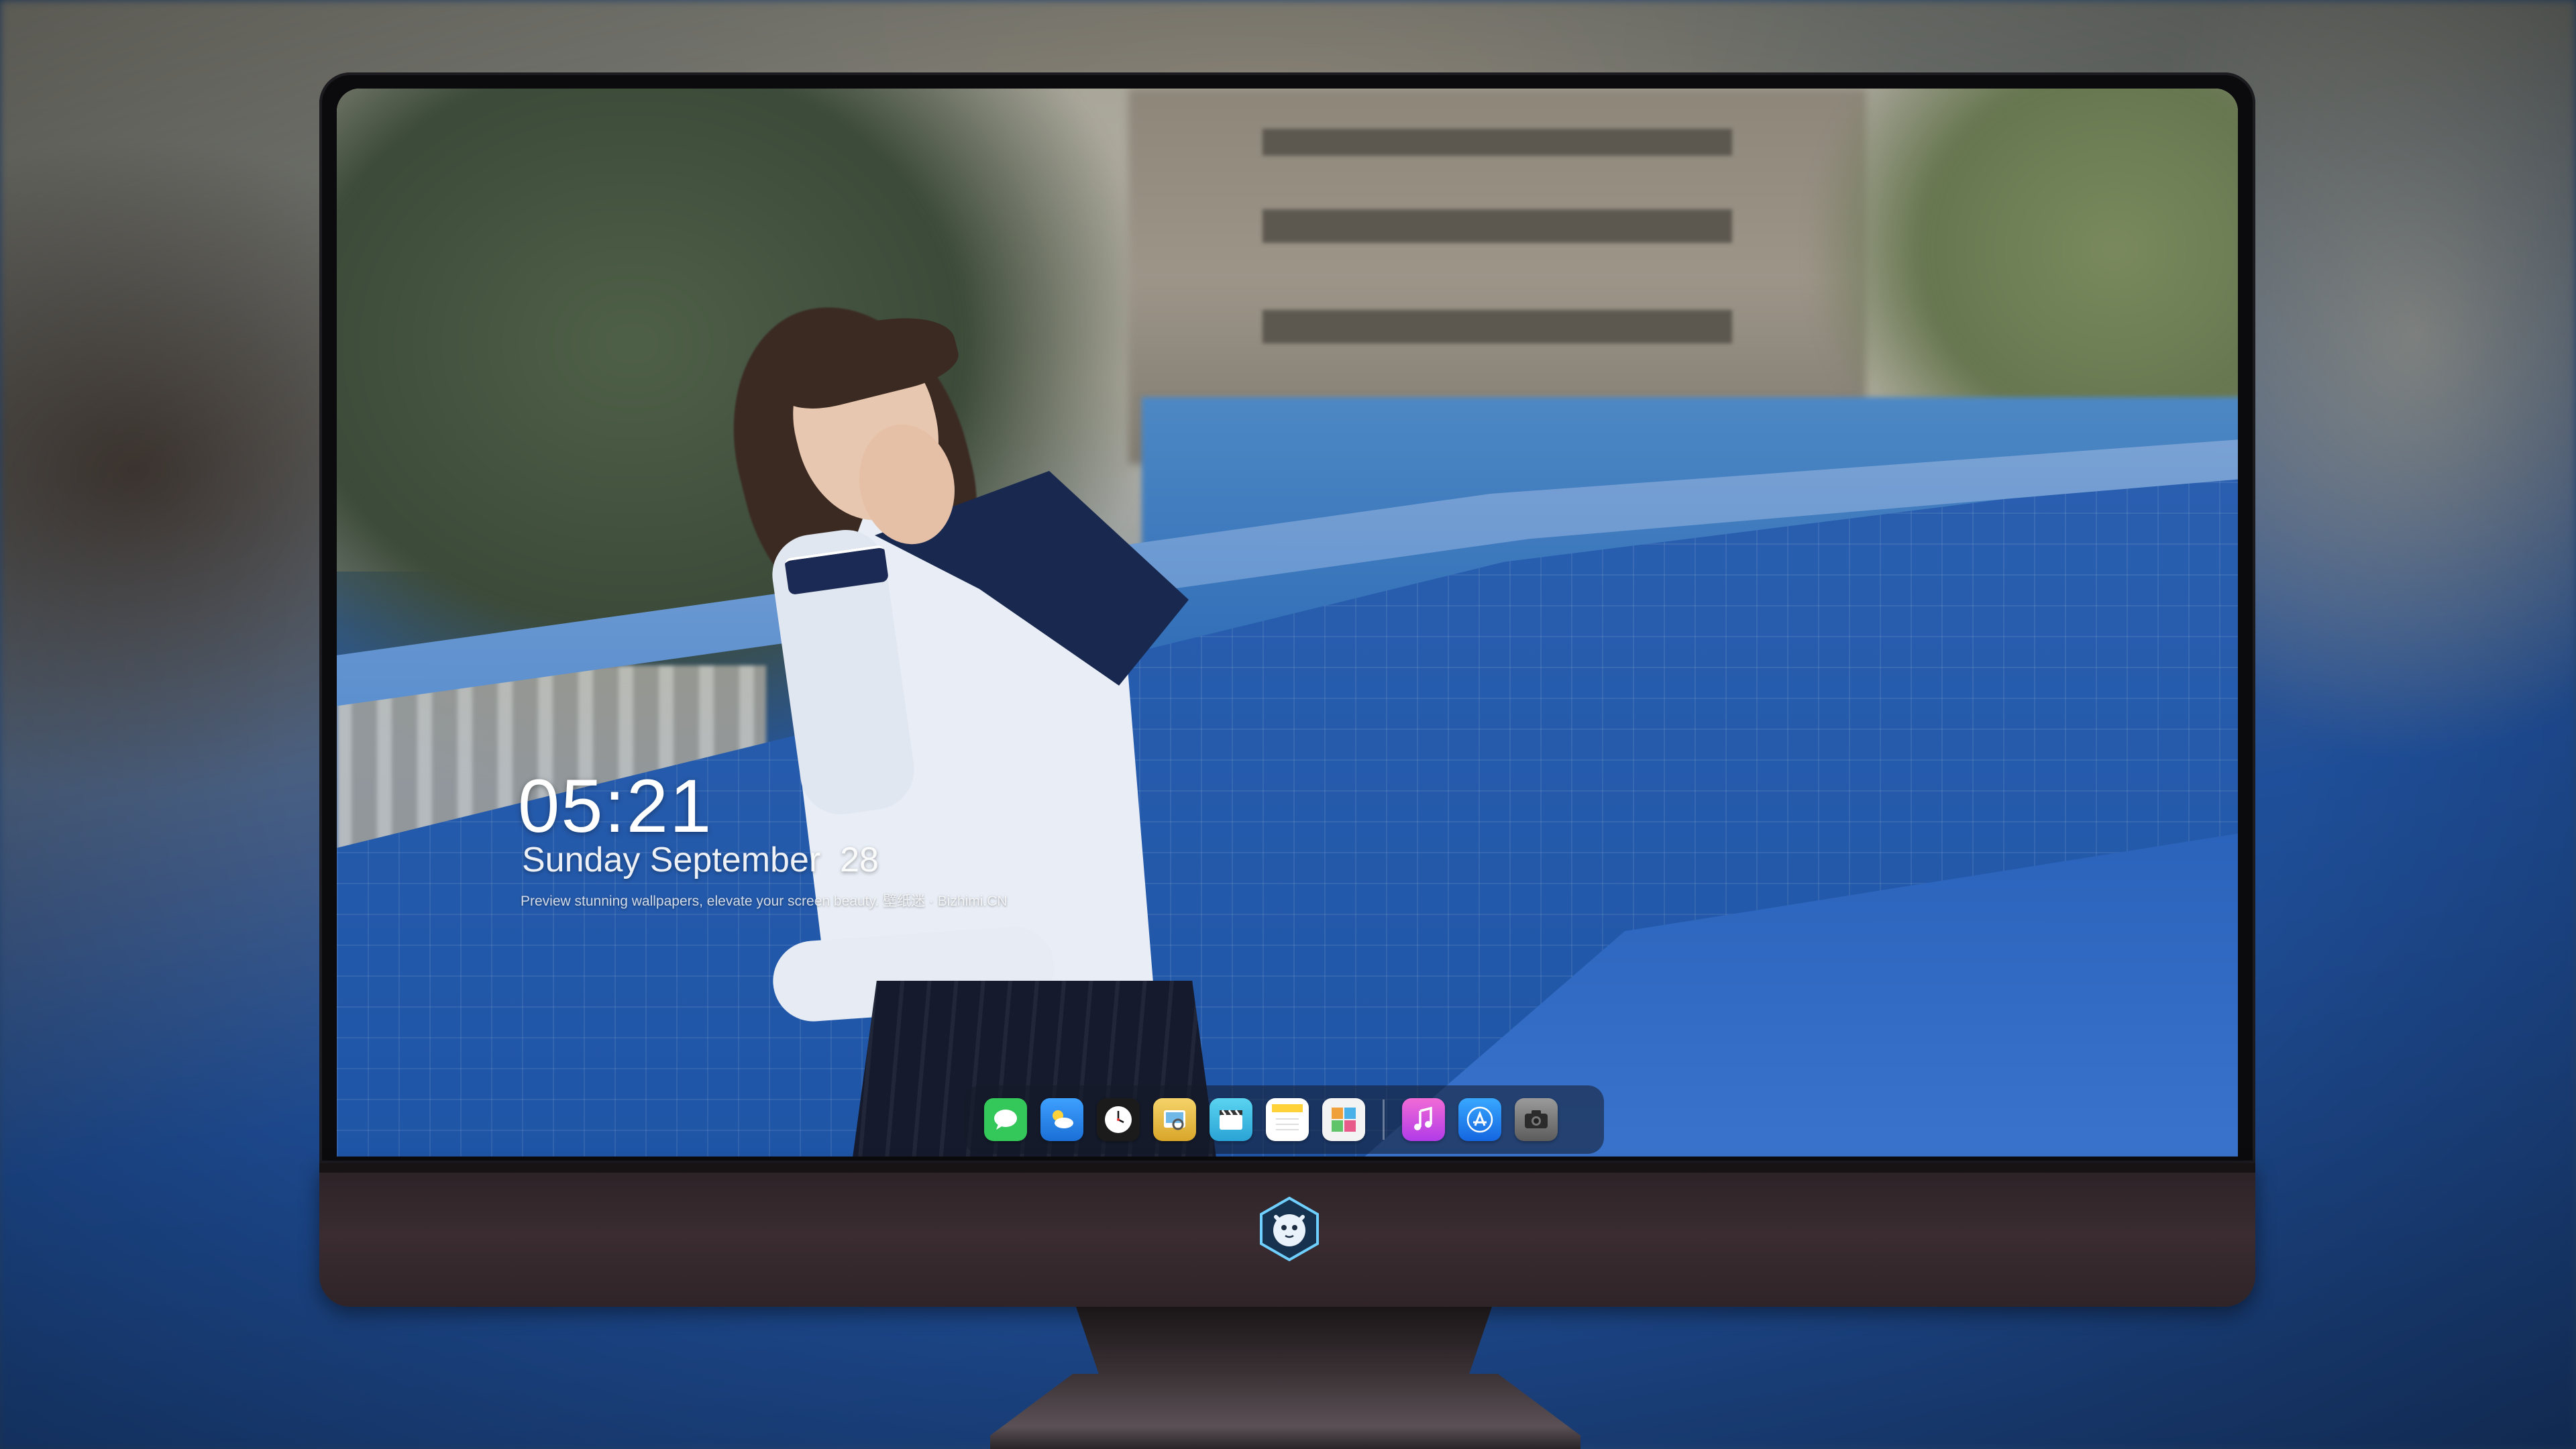 This screenshot has height=1449, width=2576. What do you see at coordinates (1287, 1168) in the screenshot?
I see `chin-divider` at bounding box center [1287, 1168].